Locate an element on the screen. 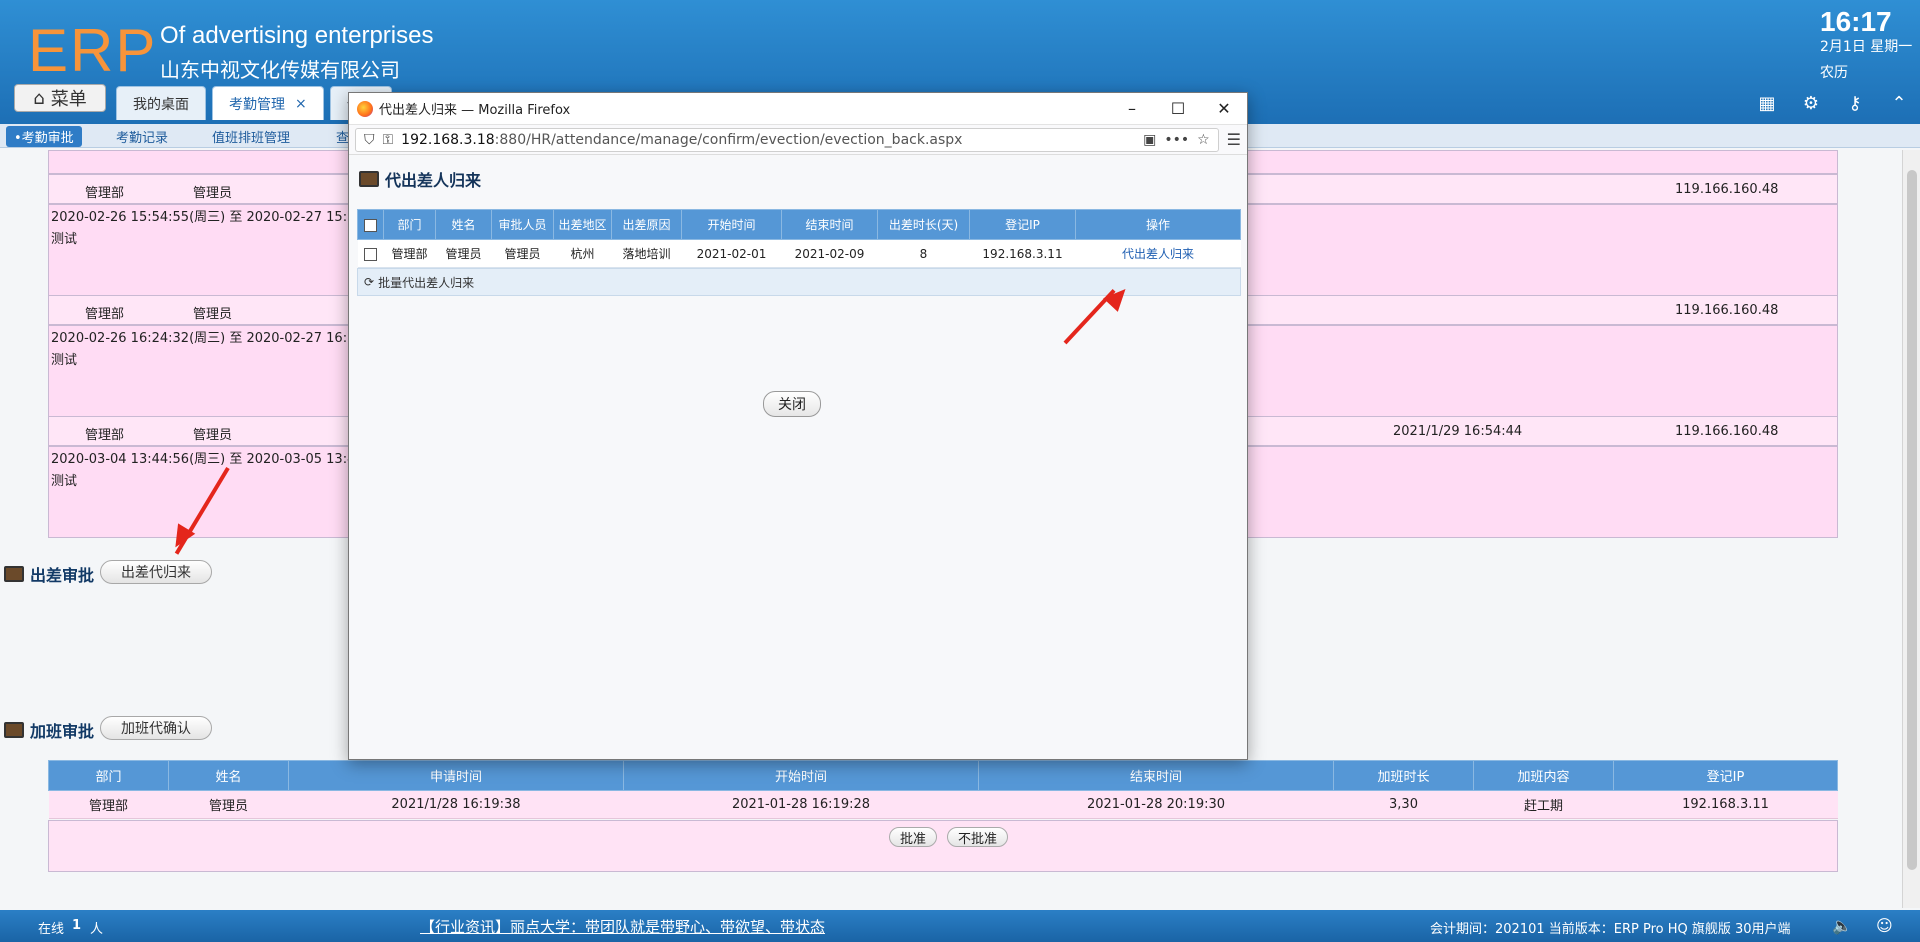 The image size is (1920, 942). overtime-confirm-button: 加班代确认 is located at coordinates (156, 728).